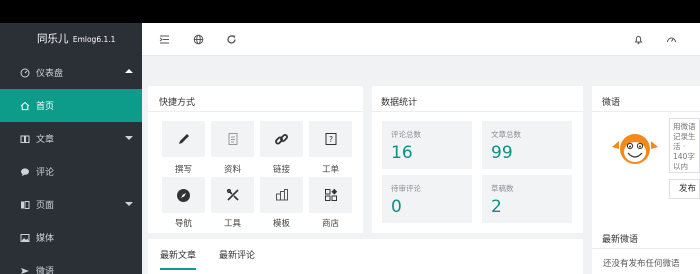 The height and width of the screenshot is (274, 700). What do you see at coordinates (177, 103) in the screenshot?
I see `shortcuts-title: 快捷方式` at bounding box center [177, 103].